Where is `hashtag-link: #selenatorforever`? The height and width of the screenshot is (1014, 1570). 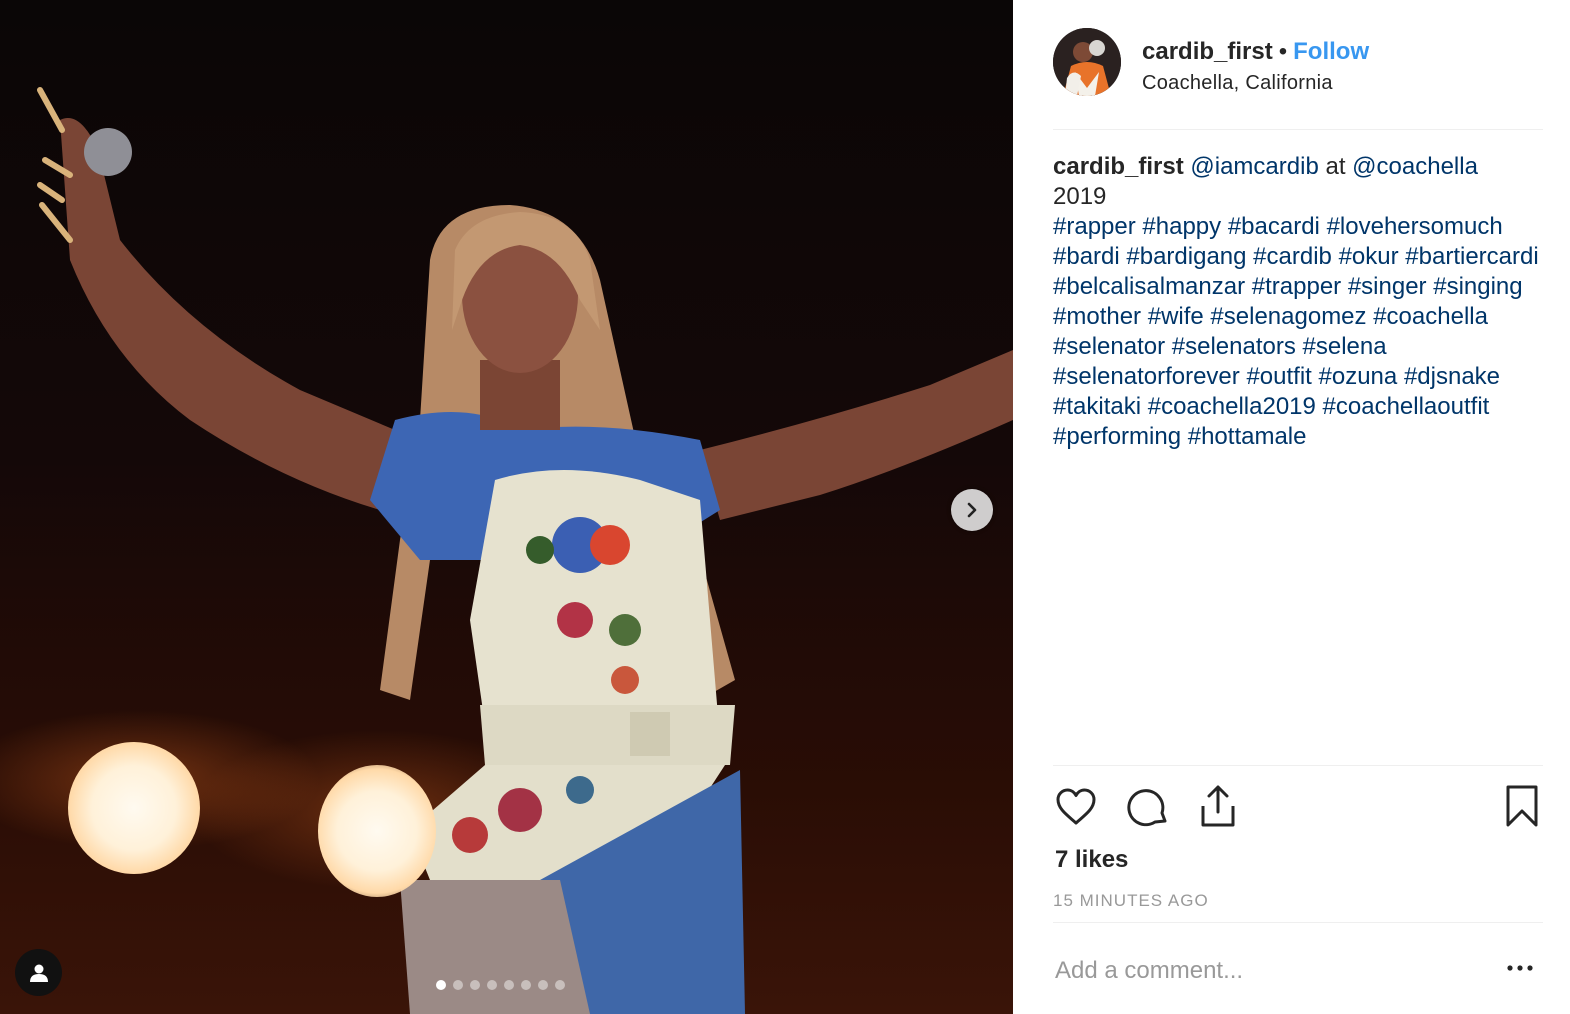 hashtag-link: #selenatorforever is located at coordinates (1146, 376).